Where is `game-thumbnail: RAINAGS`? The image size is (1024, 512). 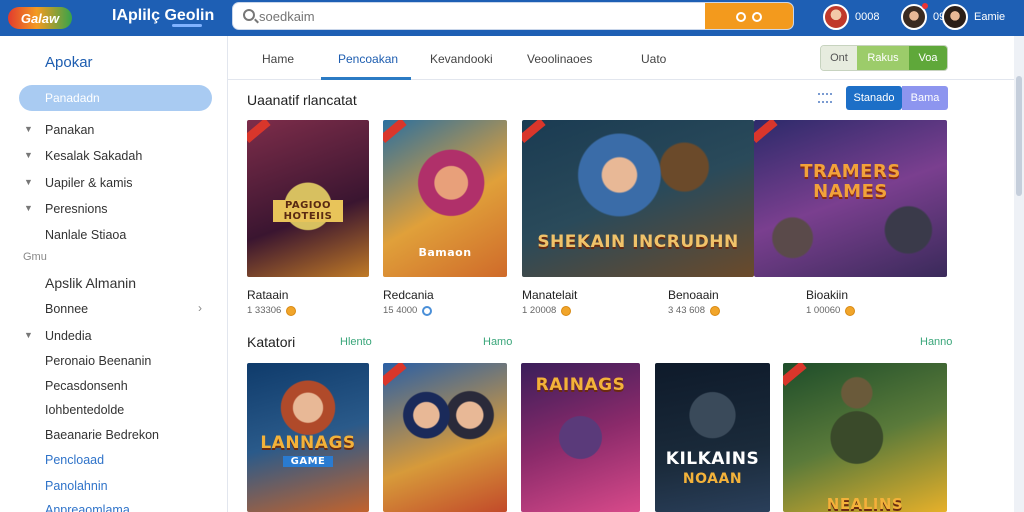
game-thumbnail: RAINAGS is located at coordinates (580, 437).